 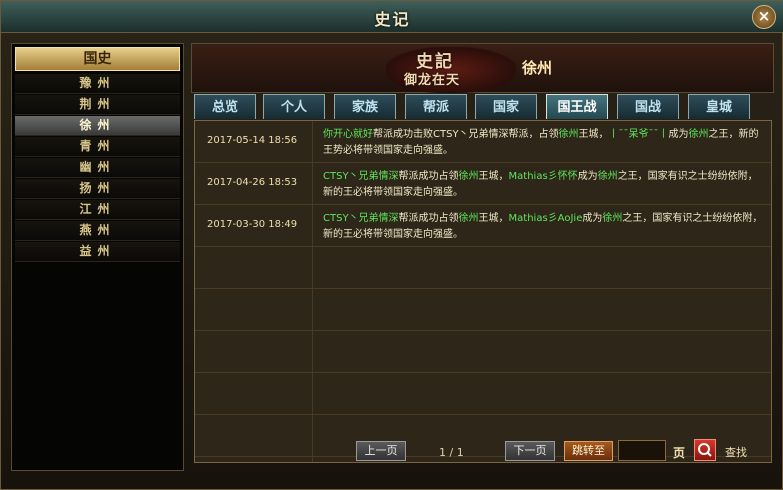 What do you see at coordinates (97, 189) in the screenshot?
I see `province-item: 扬州` at bounding box center [97, 189].